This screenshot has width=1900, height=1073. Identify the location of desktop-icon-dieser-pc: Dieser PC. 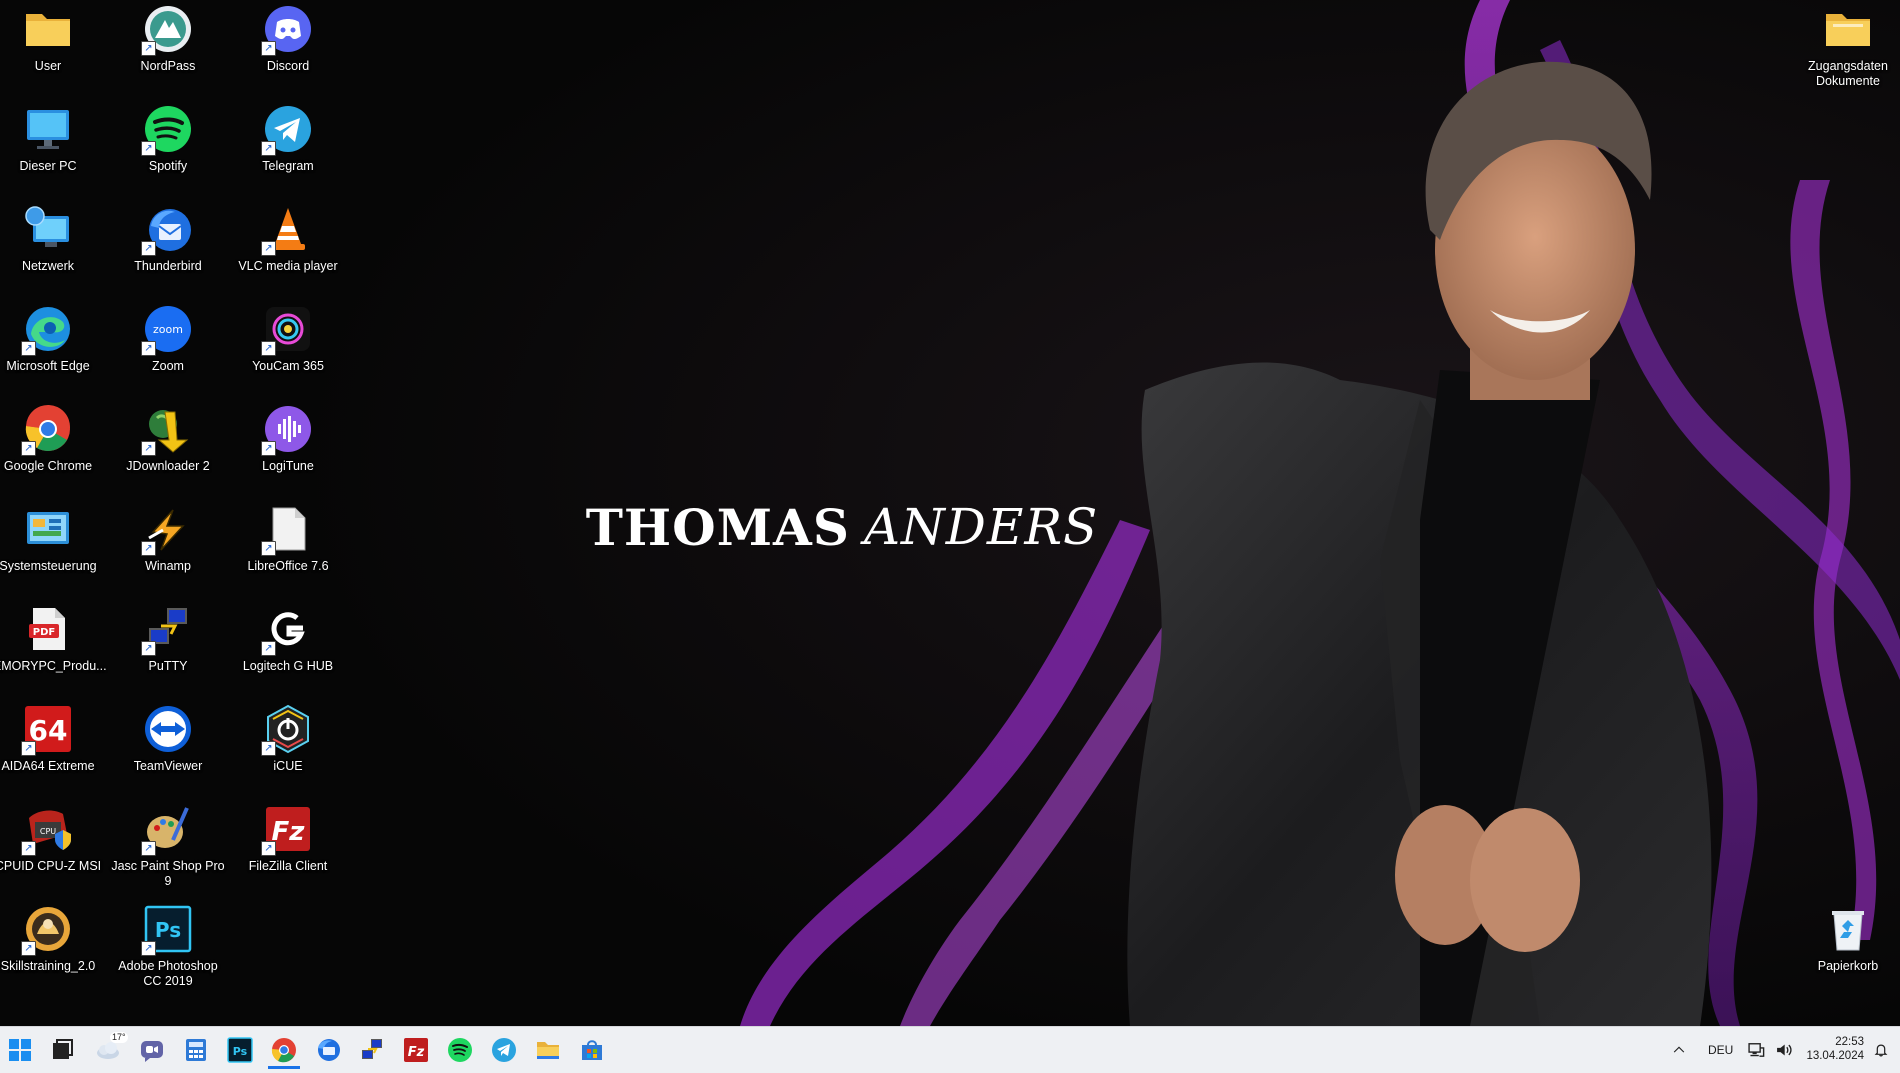
(54, 148).